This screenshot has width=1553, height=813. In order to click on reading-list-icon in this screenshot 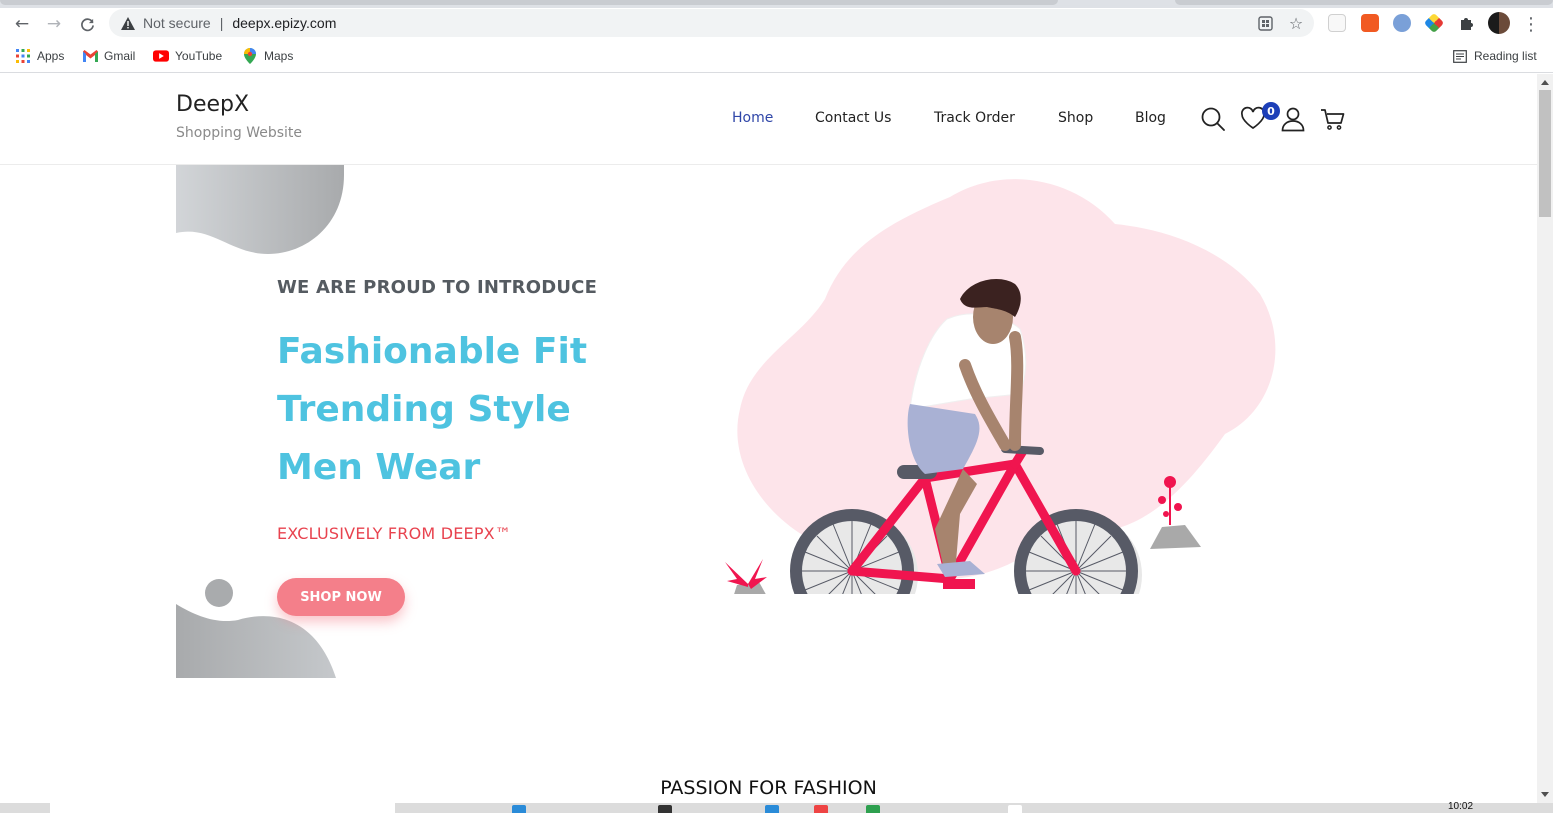, I will do `click(1460, 56)`.